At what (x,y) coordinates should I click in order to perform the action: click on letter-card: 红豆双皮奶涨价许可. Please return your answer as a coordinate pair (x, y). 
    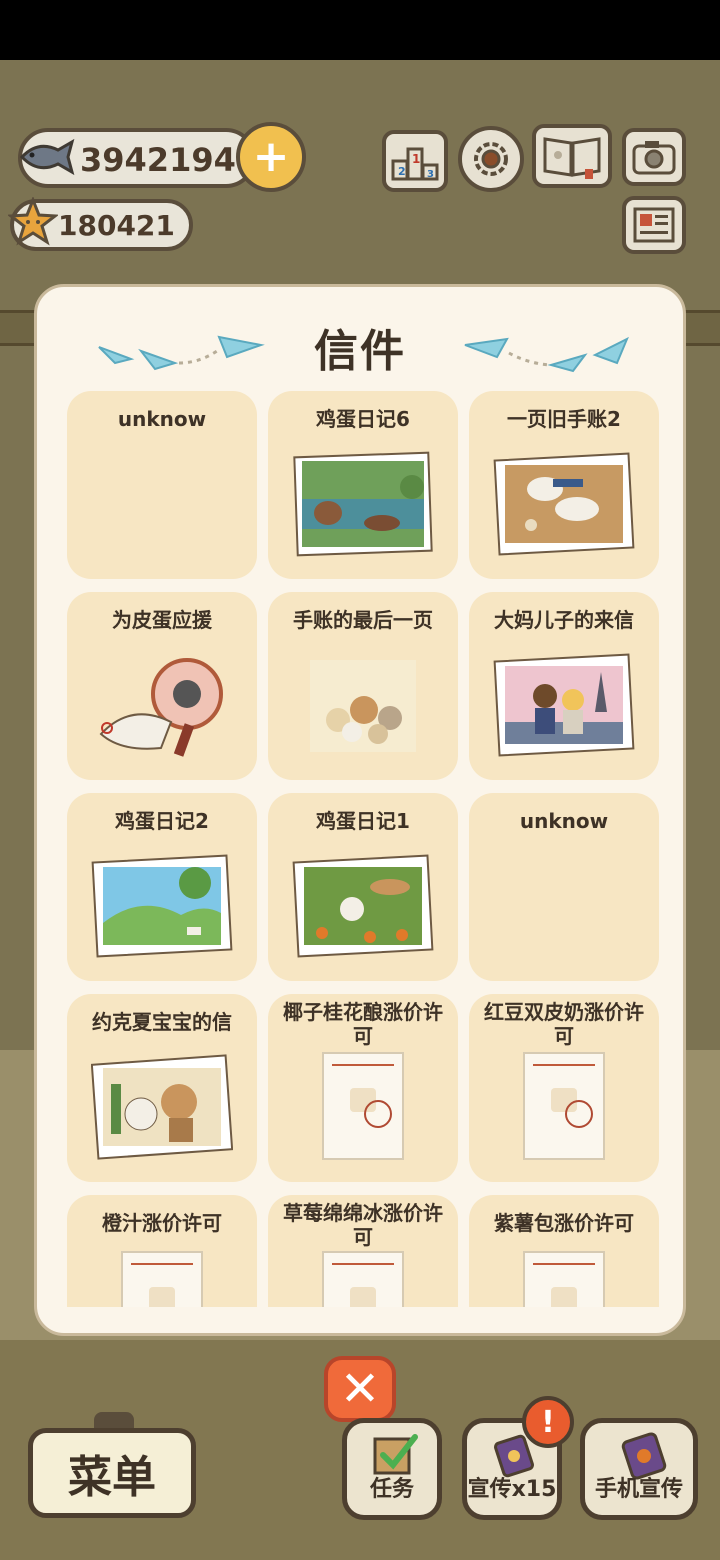
    Looking at the image, I should click on (564, 1088).